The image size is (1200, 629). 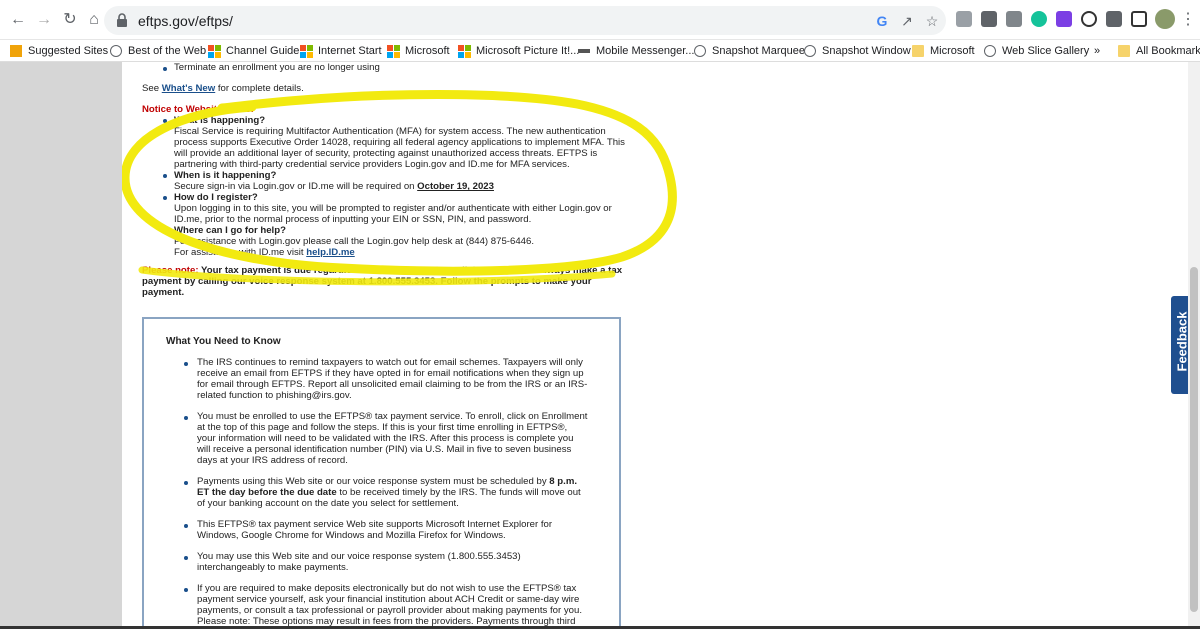 I want to click on bookmark-web-slice-gallery: Web Slice Gallery, so click(x=1036, y=51).